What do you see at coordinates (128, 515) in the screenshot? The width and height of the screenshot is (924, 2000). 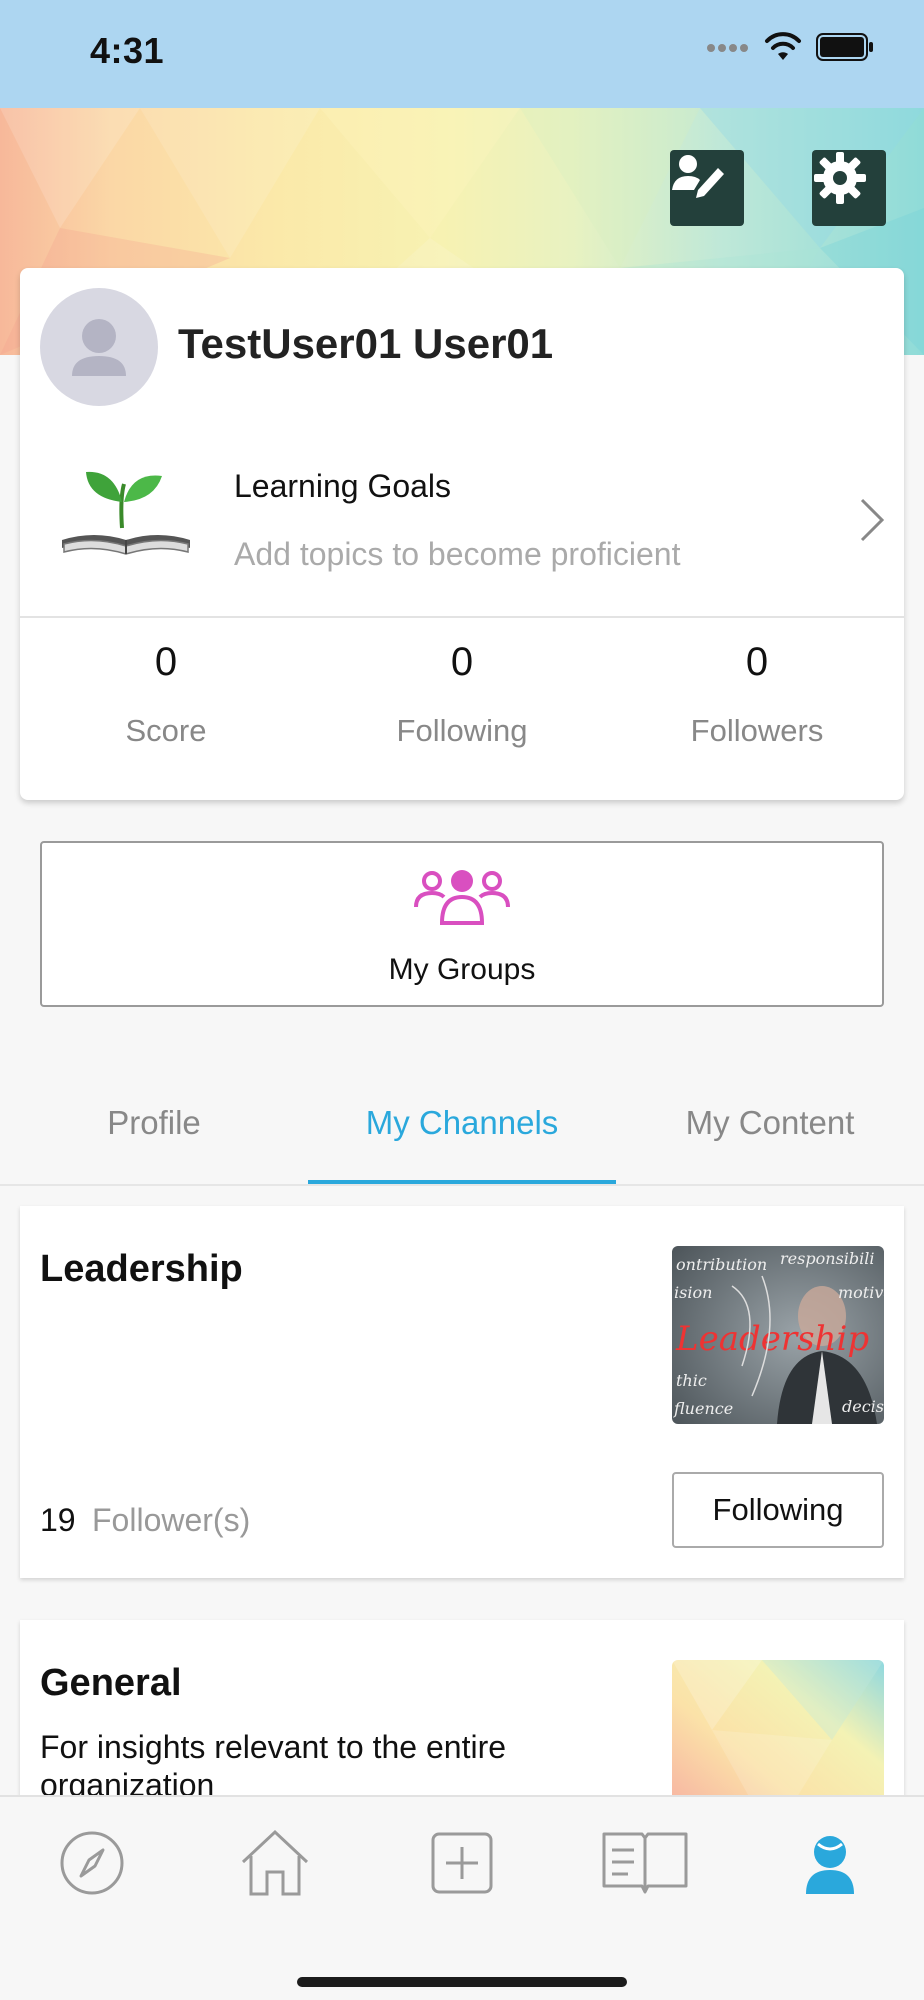 I see `plant-book-icon` at bounding box center [128, 515].